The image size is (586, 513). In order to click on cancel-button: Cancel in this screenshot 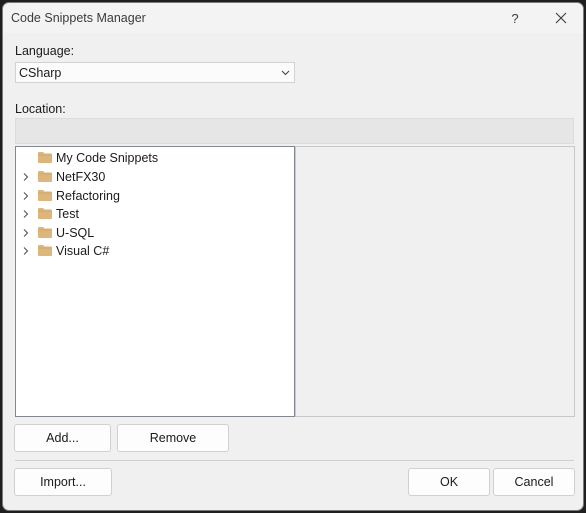, I will do `click(534, 482)`.